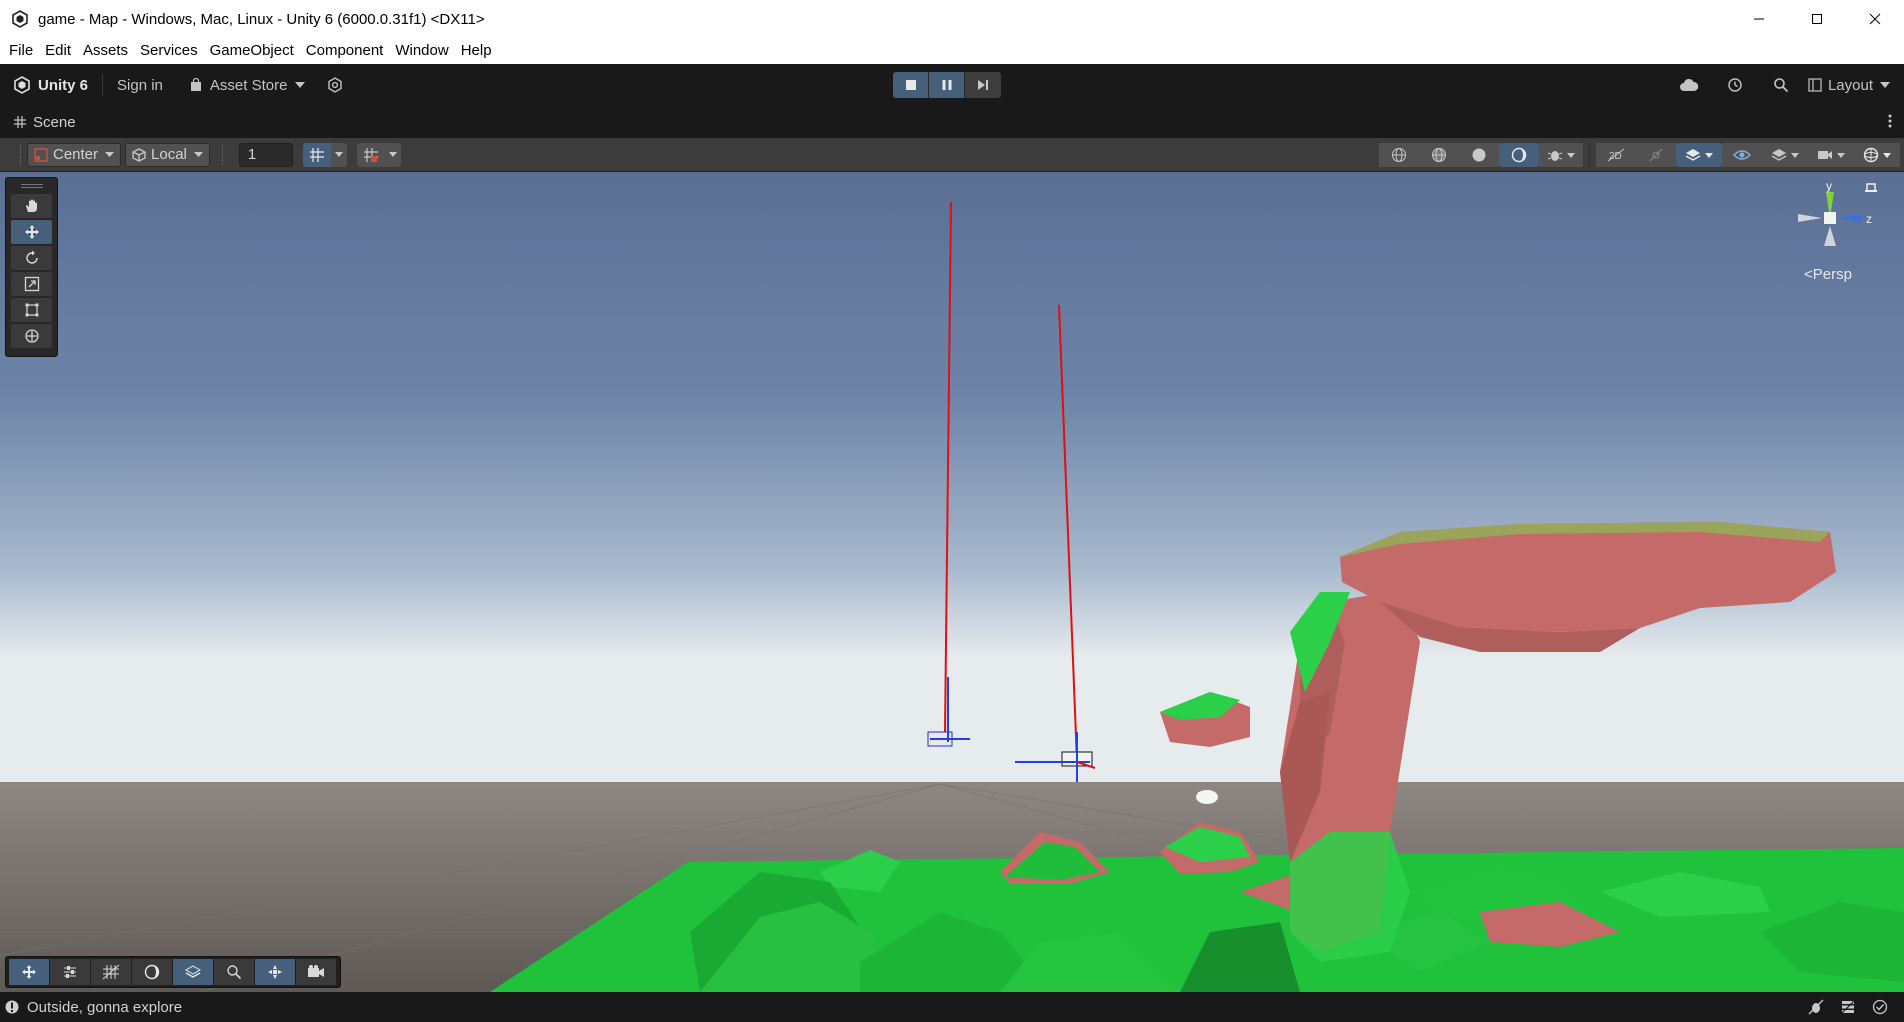 The image size is (1904, 1022). Describe the element at coordinates (21, 51) in the screenshot. I see `menu-file: File` at that location.